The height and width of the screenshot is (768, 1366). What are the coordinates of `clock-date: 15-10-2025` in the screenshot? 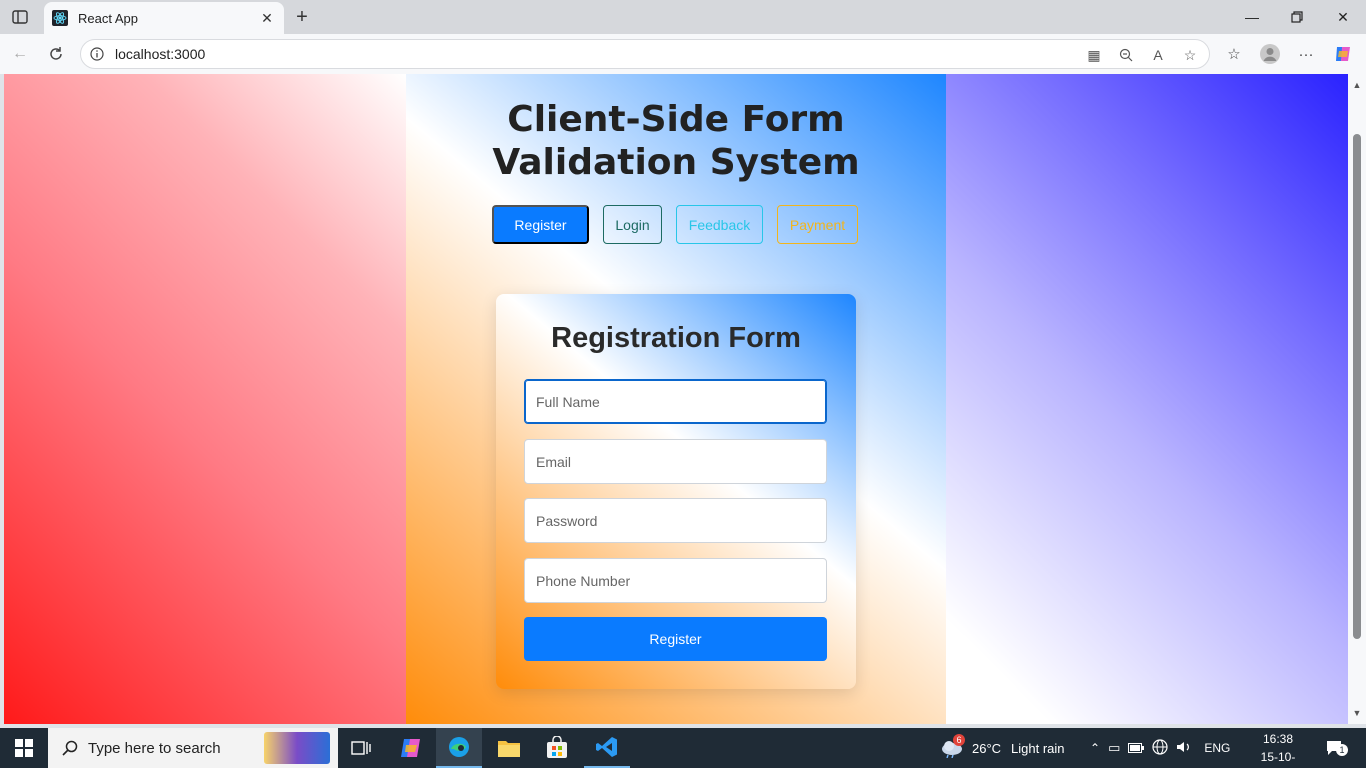 It's located at (1278, 757).